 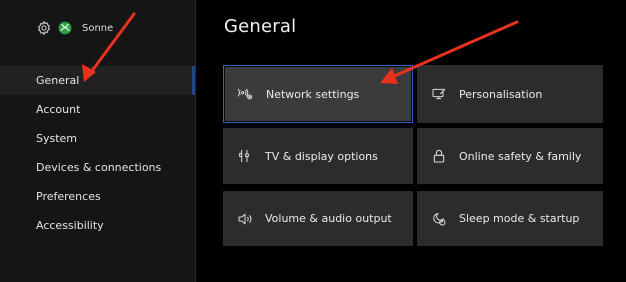 I want to click on tile-online-safety-family: Online safety & family, so click(x=510, y=156).